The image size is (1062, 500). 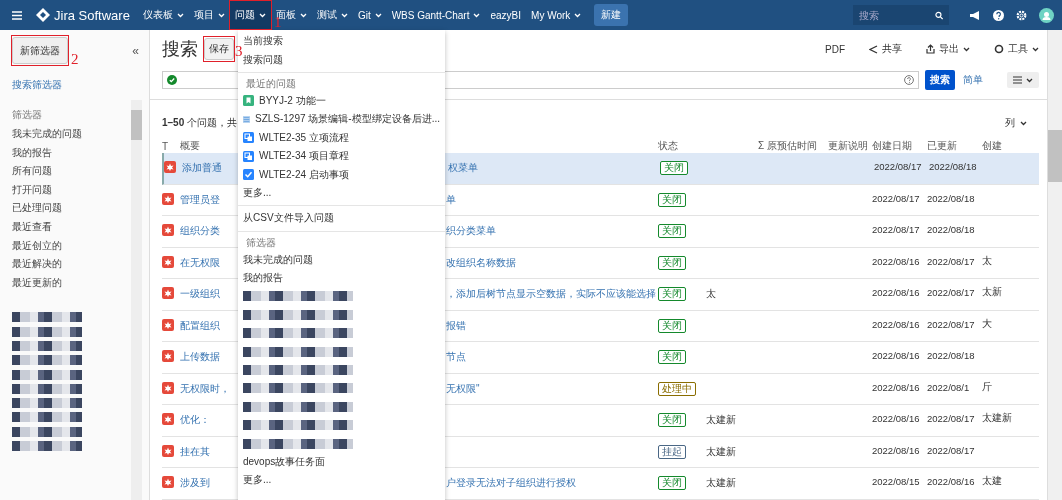 I want to click on sidebar-item: 最近创立的, so click(x=37, y=246).